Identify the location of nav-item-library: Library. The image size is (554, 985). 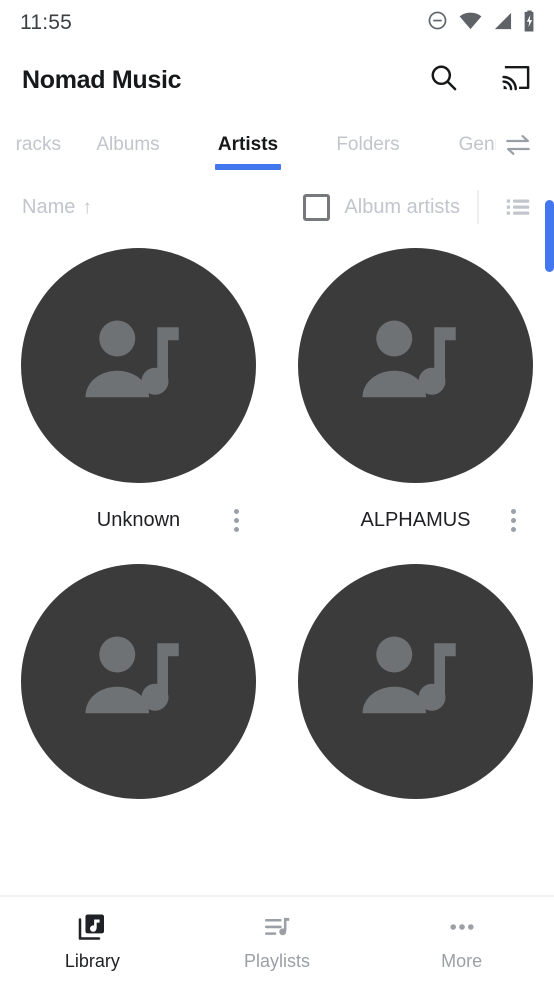
(92, 941).